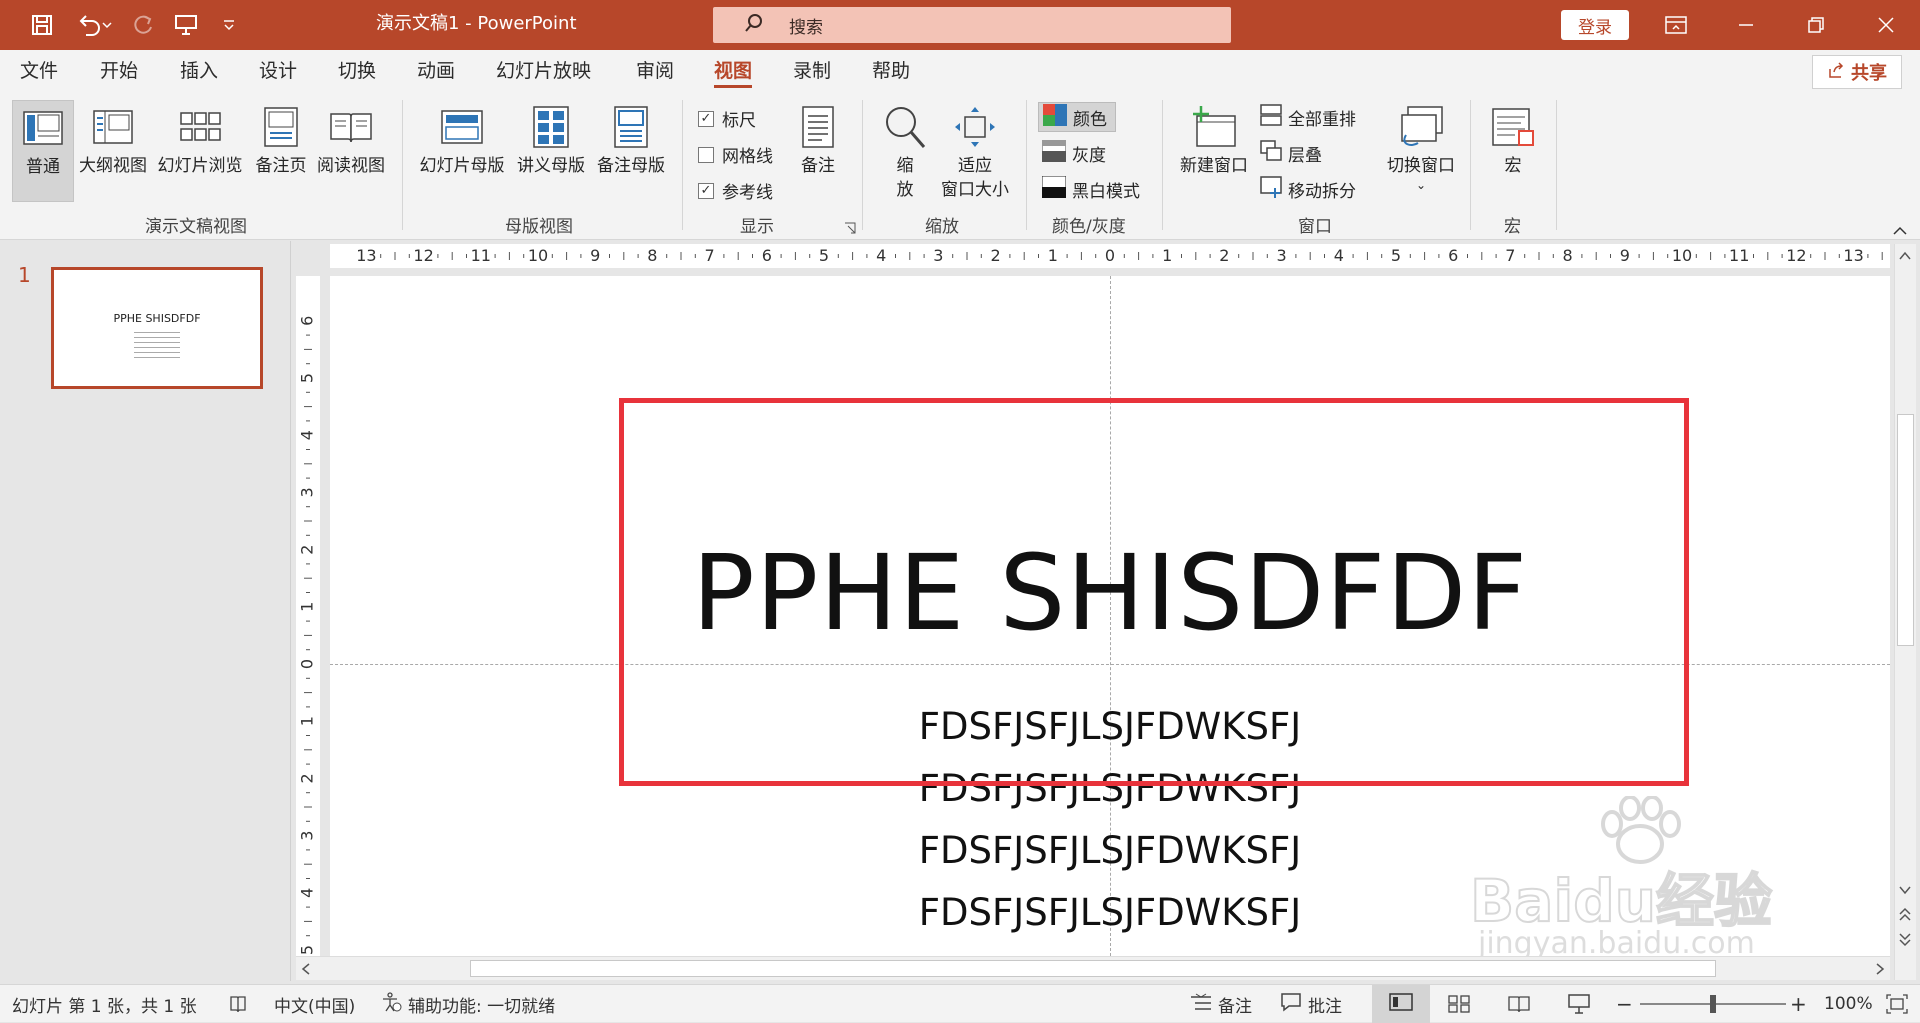 The width and height of the screenshot is (1920, 1023). What do you see at coordinates (307, 607) in the screenshot?
I see `ruler-label: 1` at bounding box center [307, 607].